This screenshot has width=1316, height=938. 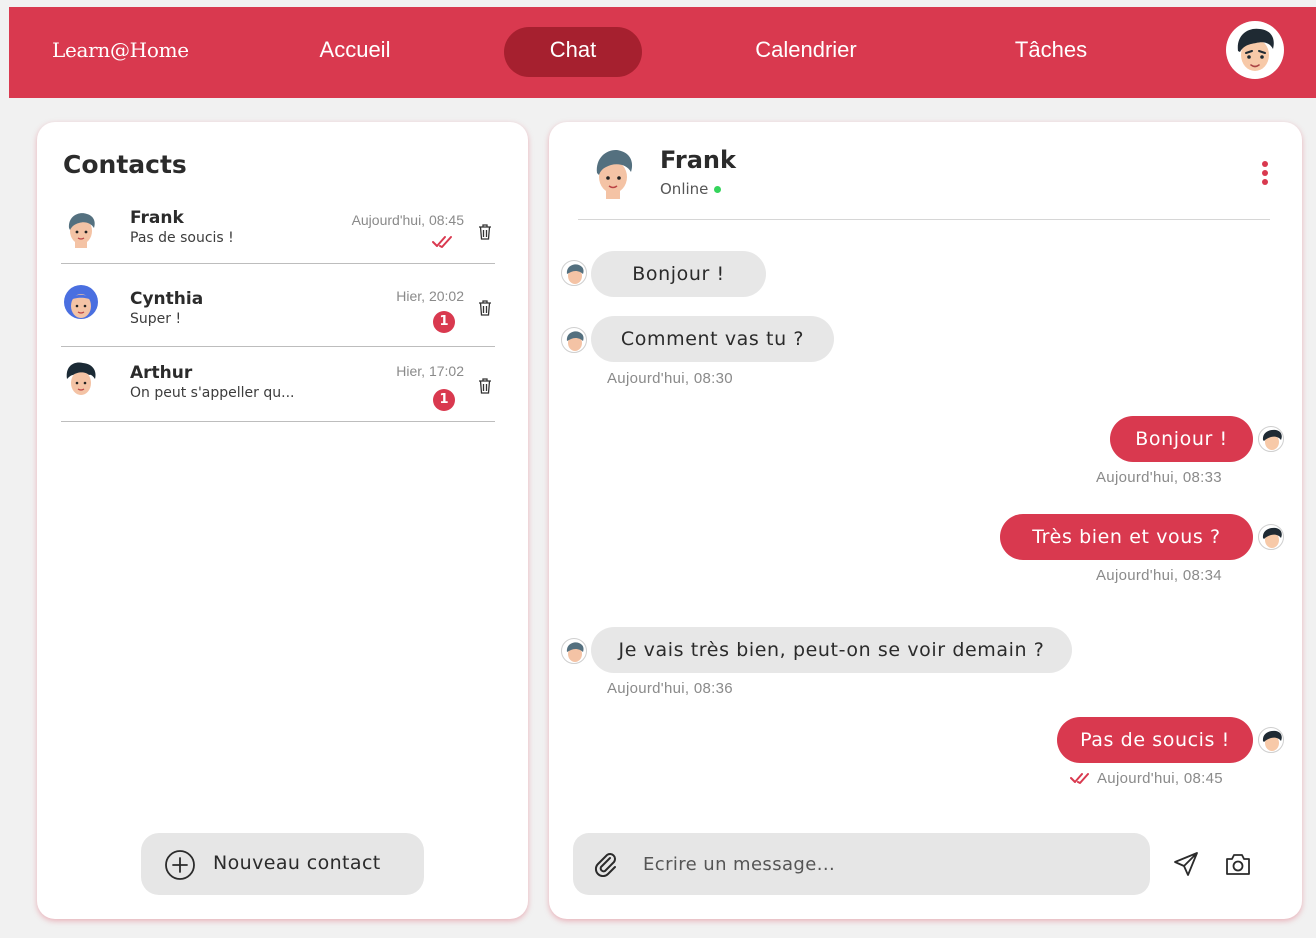 I want to click on status-text: Online, so click(x=684, y=189).